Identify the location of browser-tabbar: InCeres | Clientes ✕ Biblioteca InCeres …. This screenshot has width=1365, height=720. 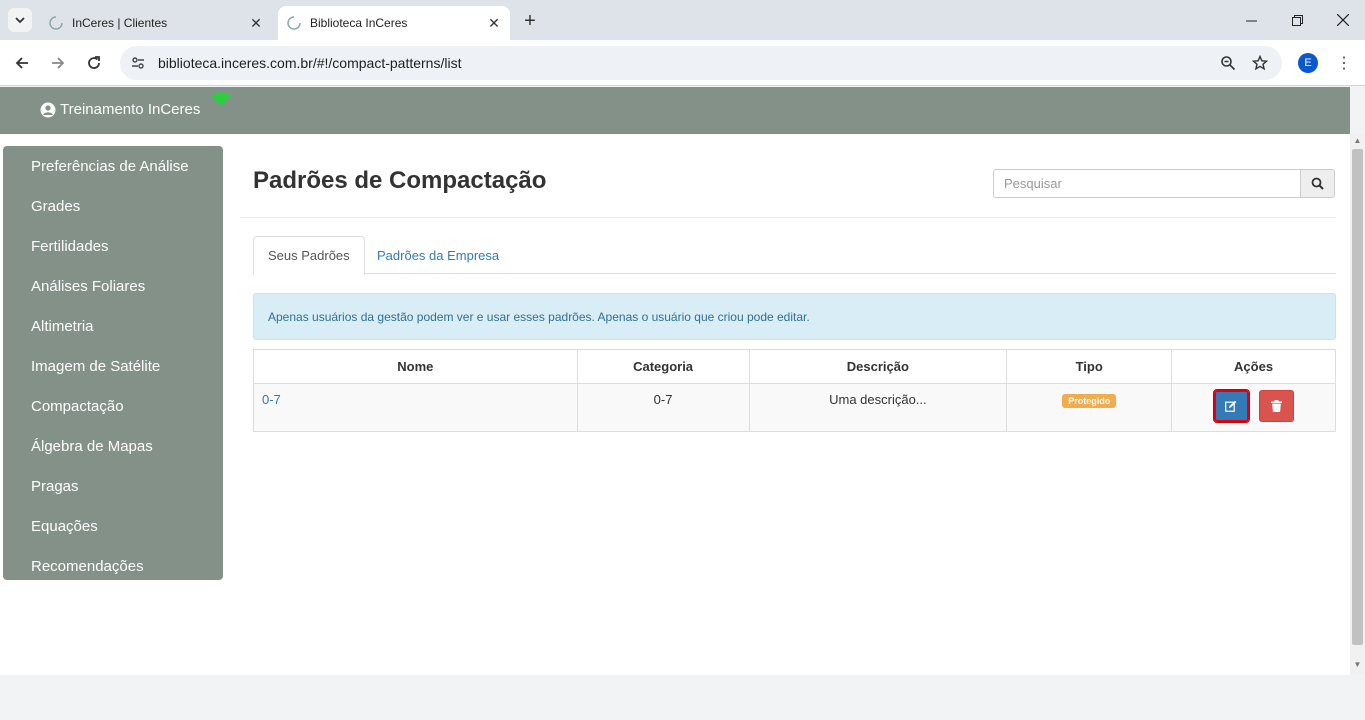
(682, 20).